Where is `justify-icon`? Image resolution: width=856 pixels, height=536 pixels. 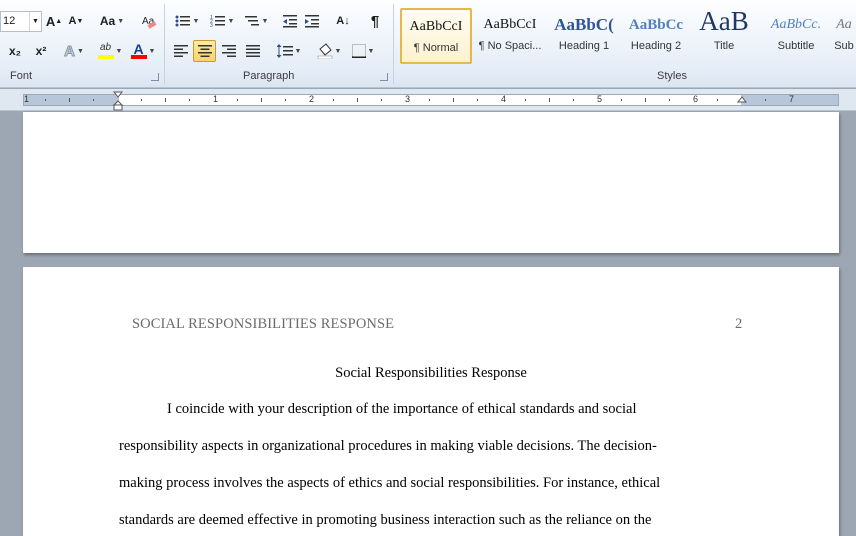
justify-icon is located at coordinates (253, 51).